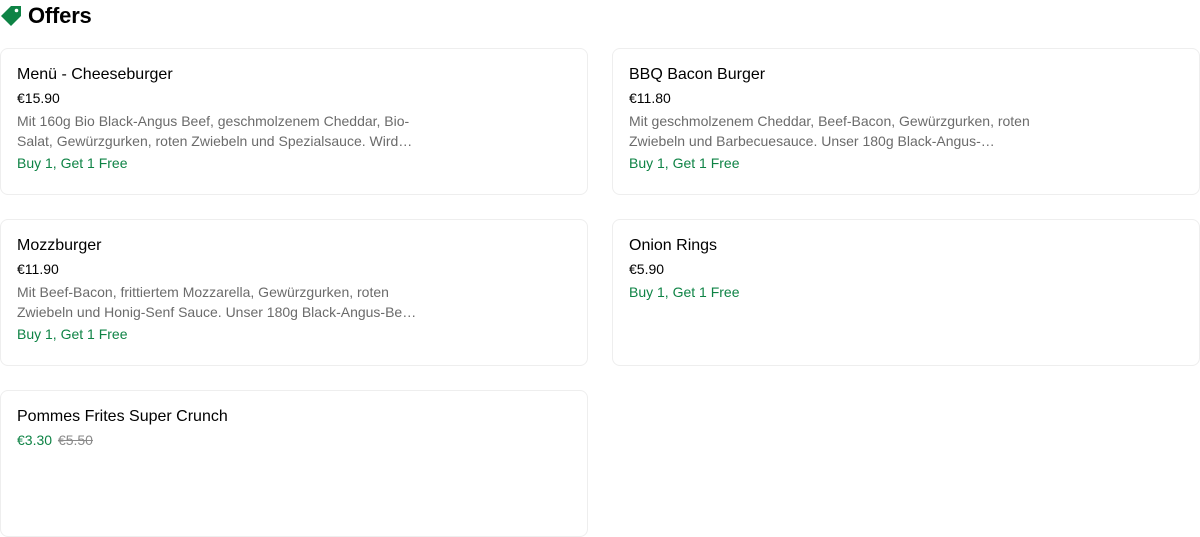 The image size is (1200, 537). What do you see at coordinates (673, 245) in the screenshot?
I see `offer-title: Onion Rings` at bounding box center [673, 245].